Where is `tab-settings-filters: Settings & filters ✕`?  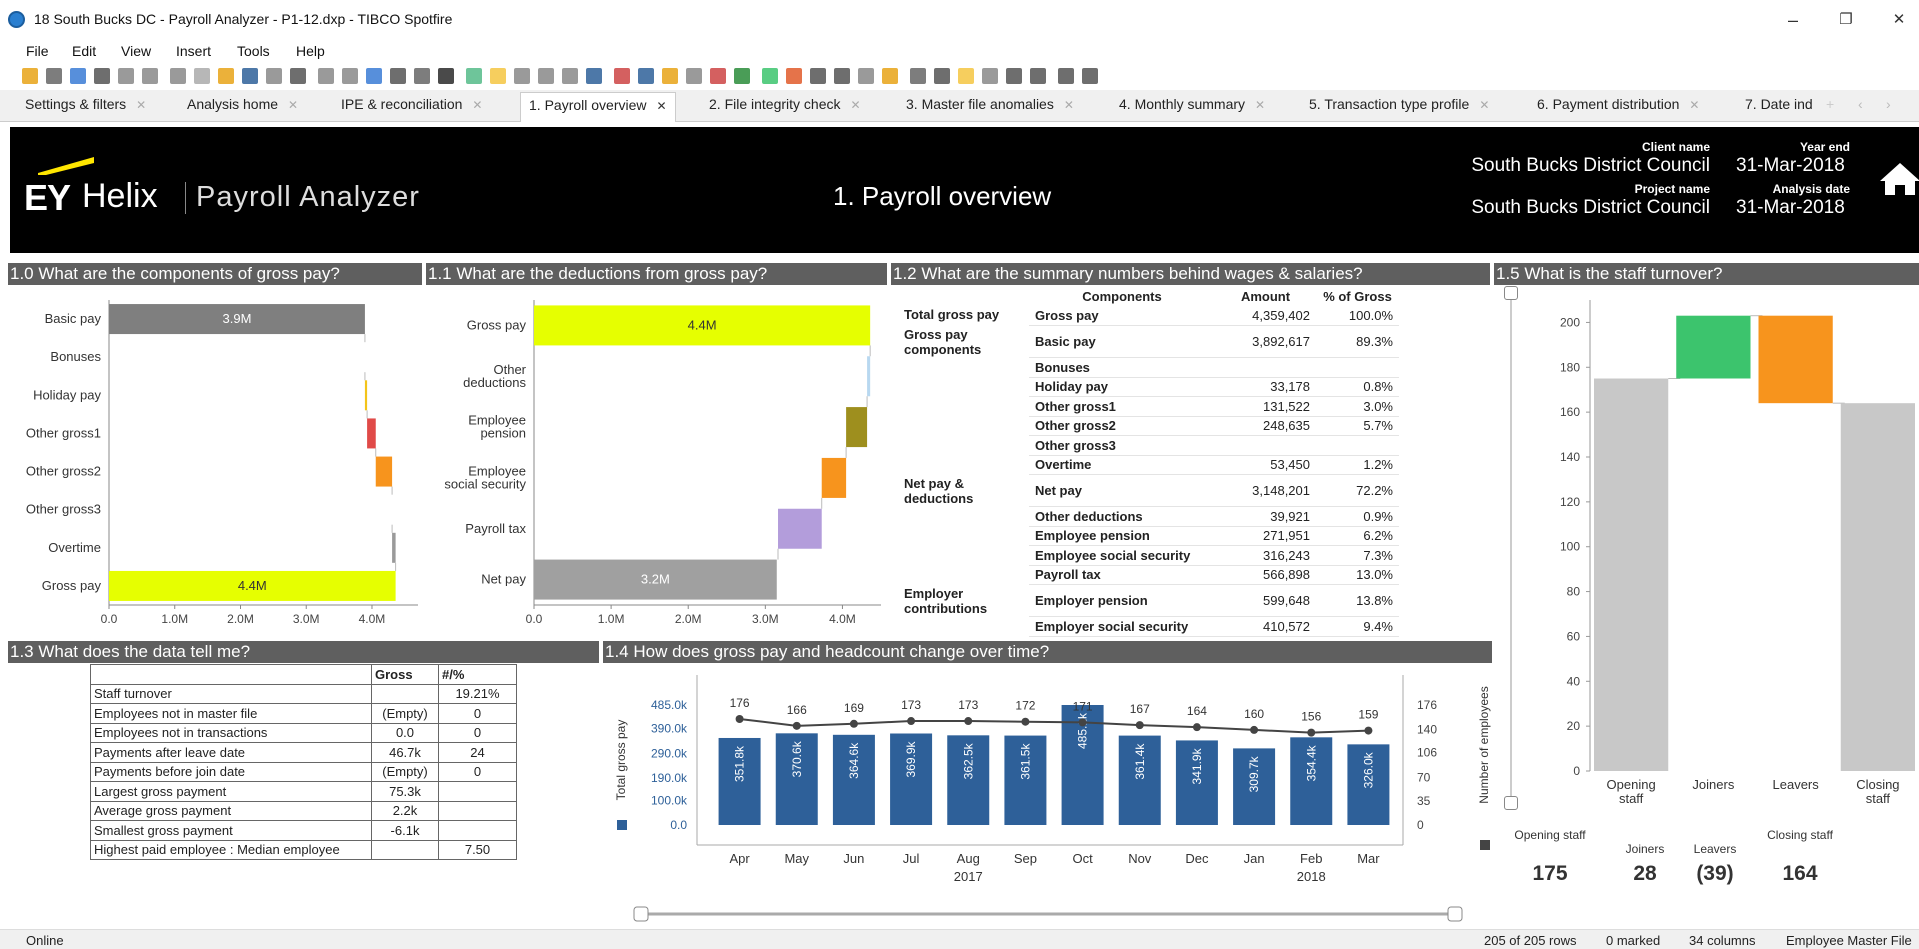
tab-settings-filters: Settings & filters ✕ is located at coordinates (85, 104).